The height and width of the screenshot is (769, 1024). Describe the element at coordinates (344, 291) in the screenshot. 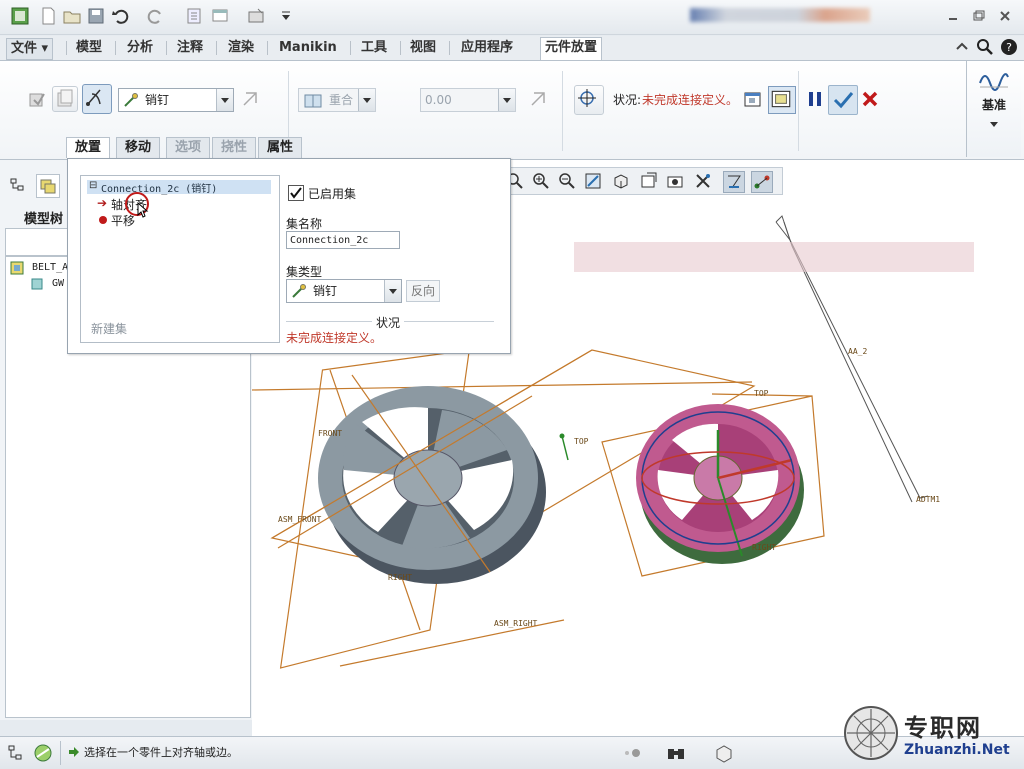

I see `set-type-select: 销钉` at that location.